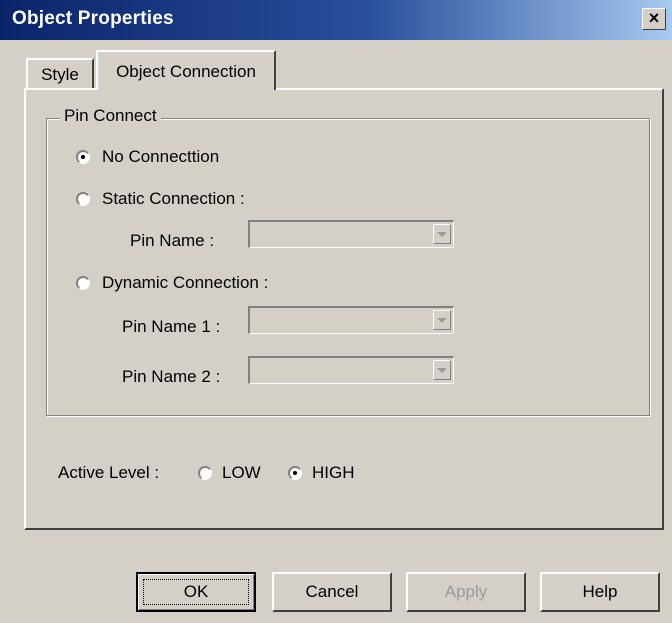 This screenshot has height=623, width=672. What do you see at coordinates (109, 472) in the screenshot?
I see `active-level-label: Active Level :` at bounding box center [109, 472].